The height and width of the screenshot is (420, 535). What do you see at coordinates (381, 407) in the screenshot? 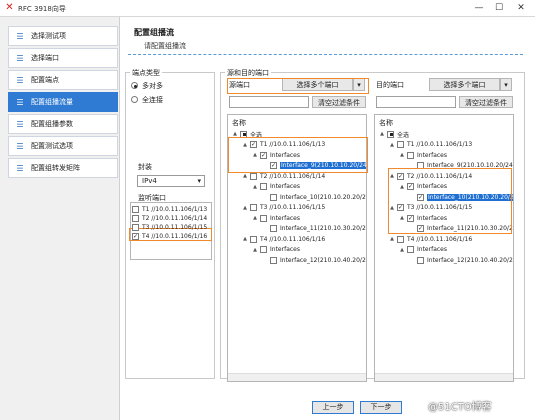
I see `next-button: 下一步` at bounding box center [381, 407].